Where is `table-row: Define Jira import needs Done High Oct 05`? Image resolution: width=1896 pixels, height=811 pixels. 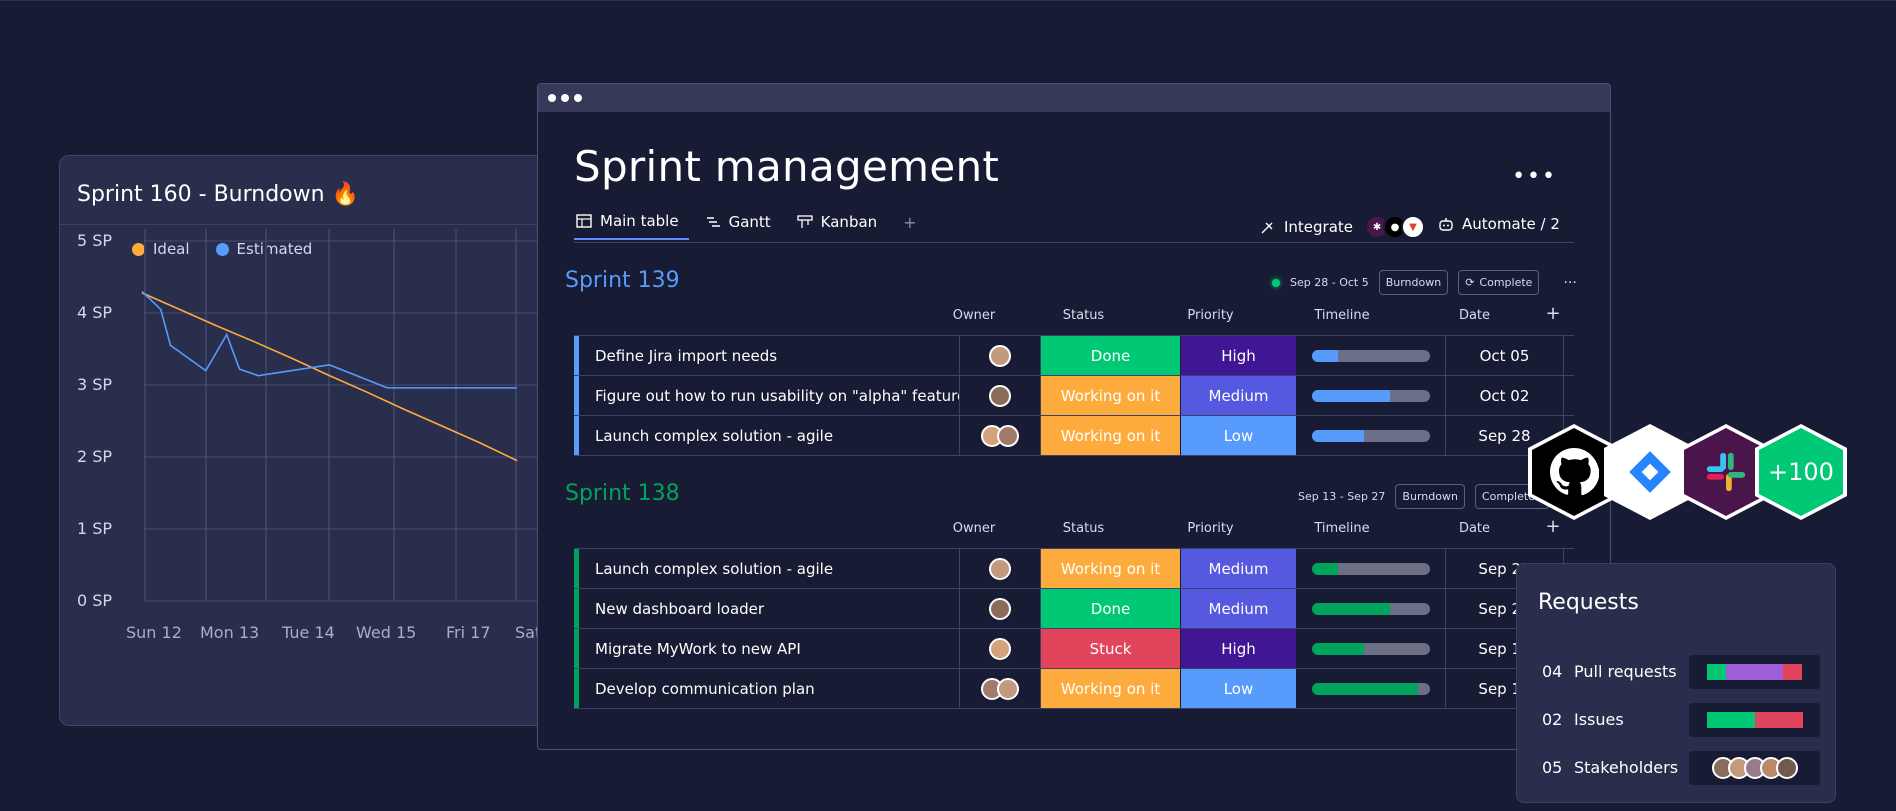 table-row: Define Jira import needs Done High Oct 05 is located at coordinates (1074, 356).